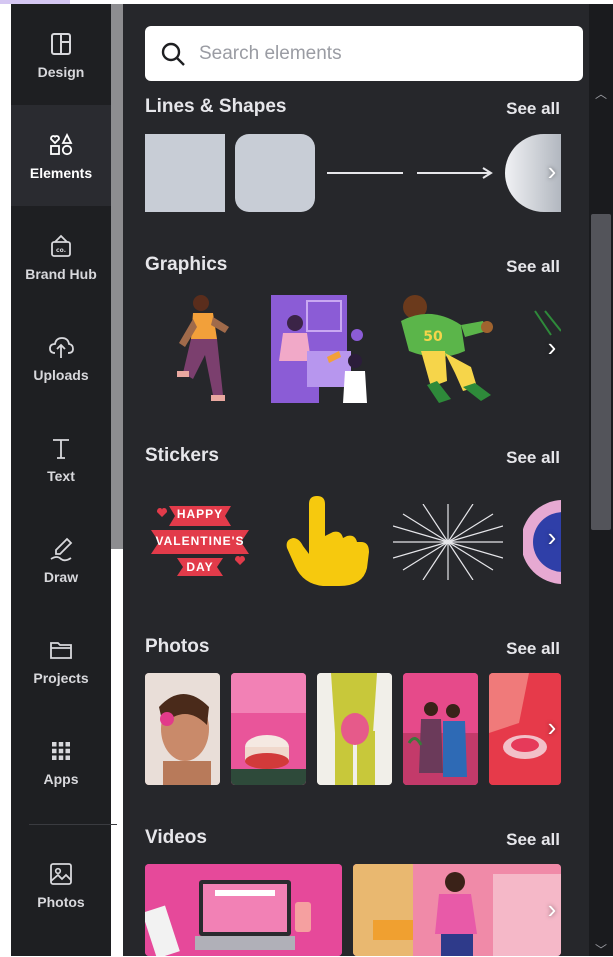 The width and height of the screenshot is (613, 957). Describe the element at coordinates (533, 649) in the screenshot. I see `see-all-photos: See all` at that location.